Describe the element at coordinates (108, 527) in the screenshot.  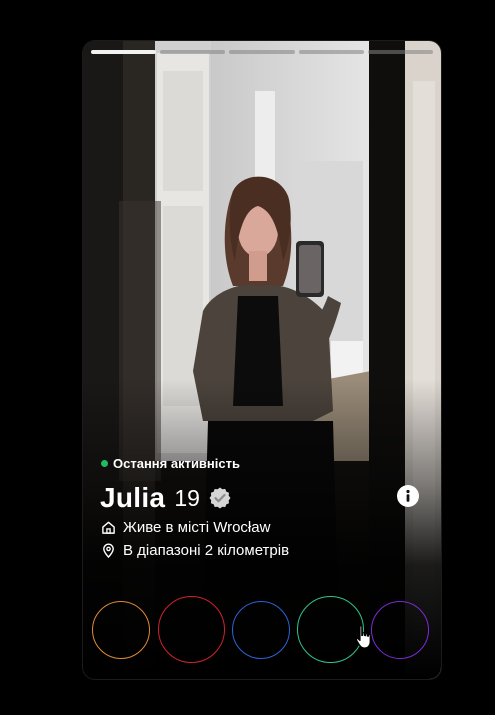
I see `home-icon` at that location.